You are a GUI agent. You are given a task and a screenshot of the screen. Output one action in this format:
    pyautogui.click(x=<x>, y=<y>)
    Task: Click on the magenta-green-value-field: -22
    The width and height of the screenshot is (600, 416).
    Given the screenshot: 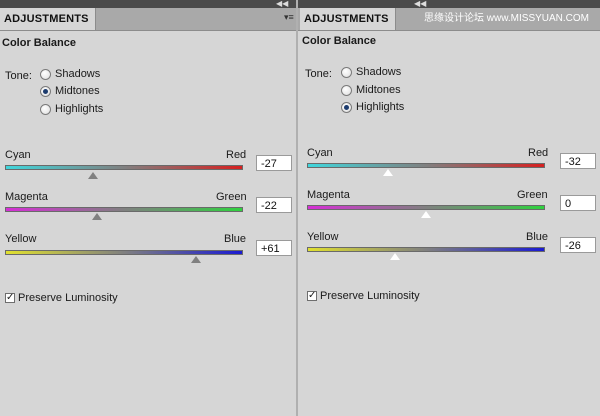 What is the action you would take?
    pyautogui.click(x=274, y=205)
    